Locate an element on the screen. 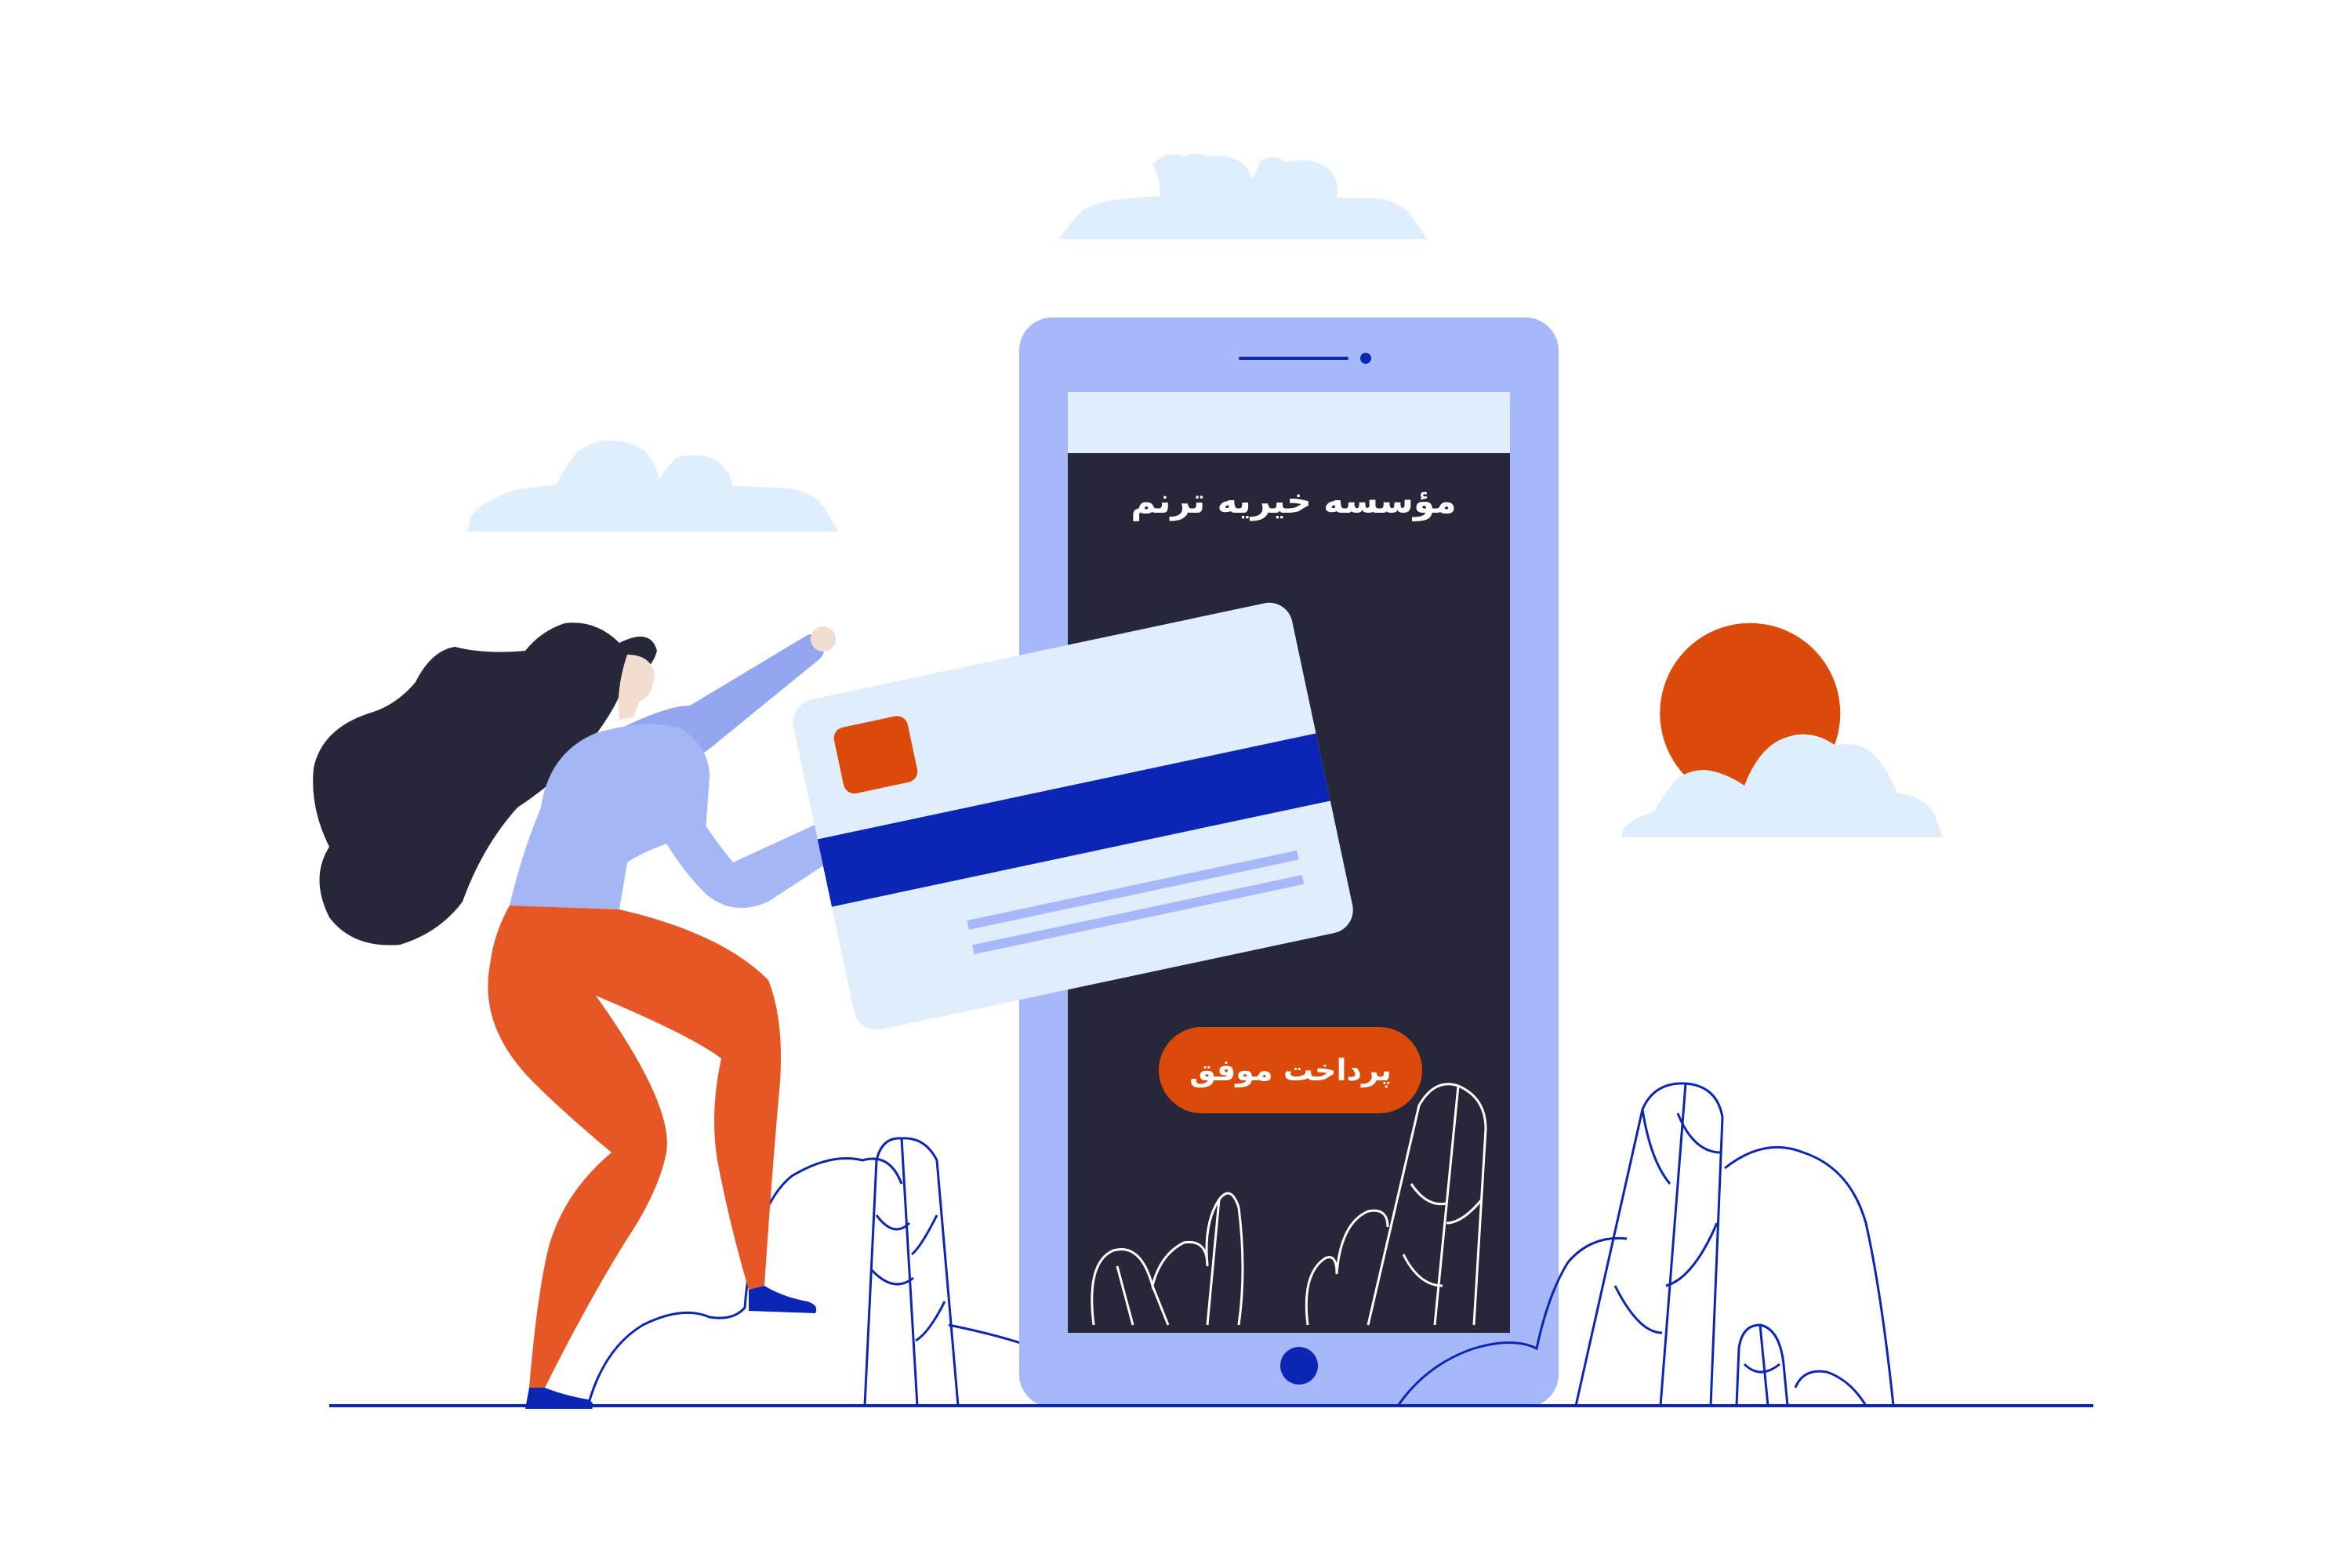 The image size is (2352, 1568). circle-button-icon is located at coordinates (1299, 1366).